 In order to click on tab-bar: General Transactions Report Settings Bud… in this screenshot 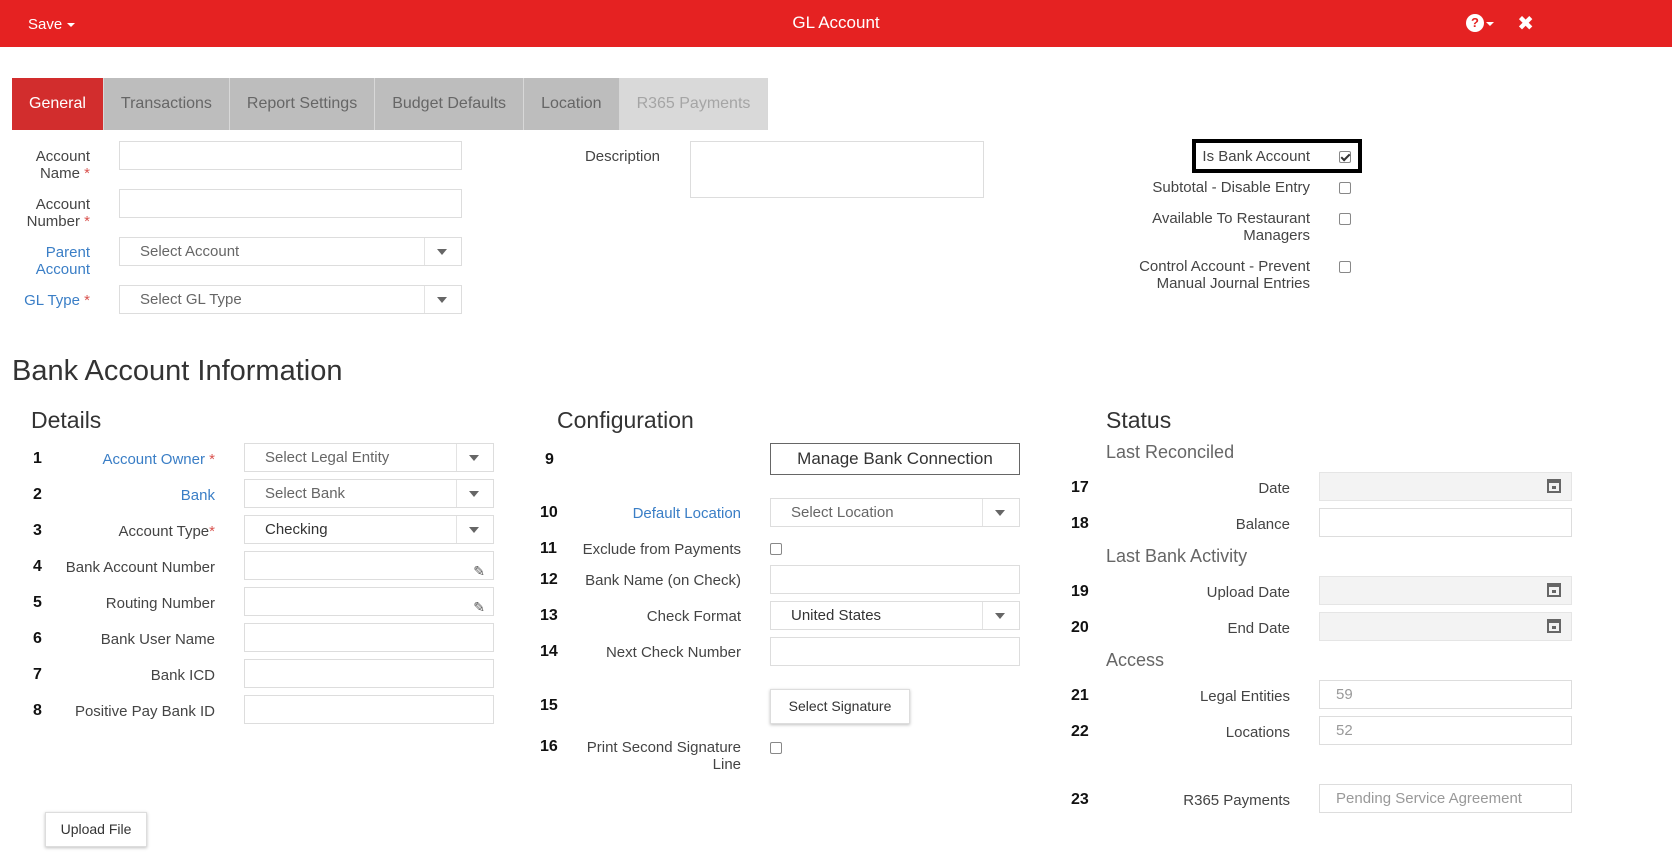, I will do `click(390, 104)`.